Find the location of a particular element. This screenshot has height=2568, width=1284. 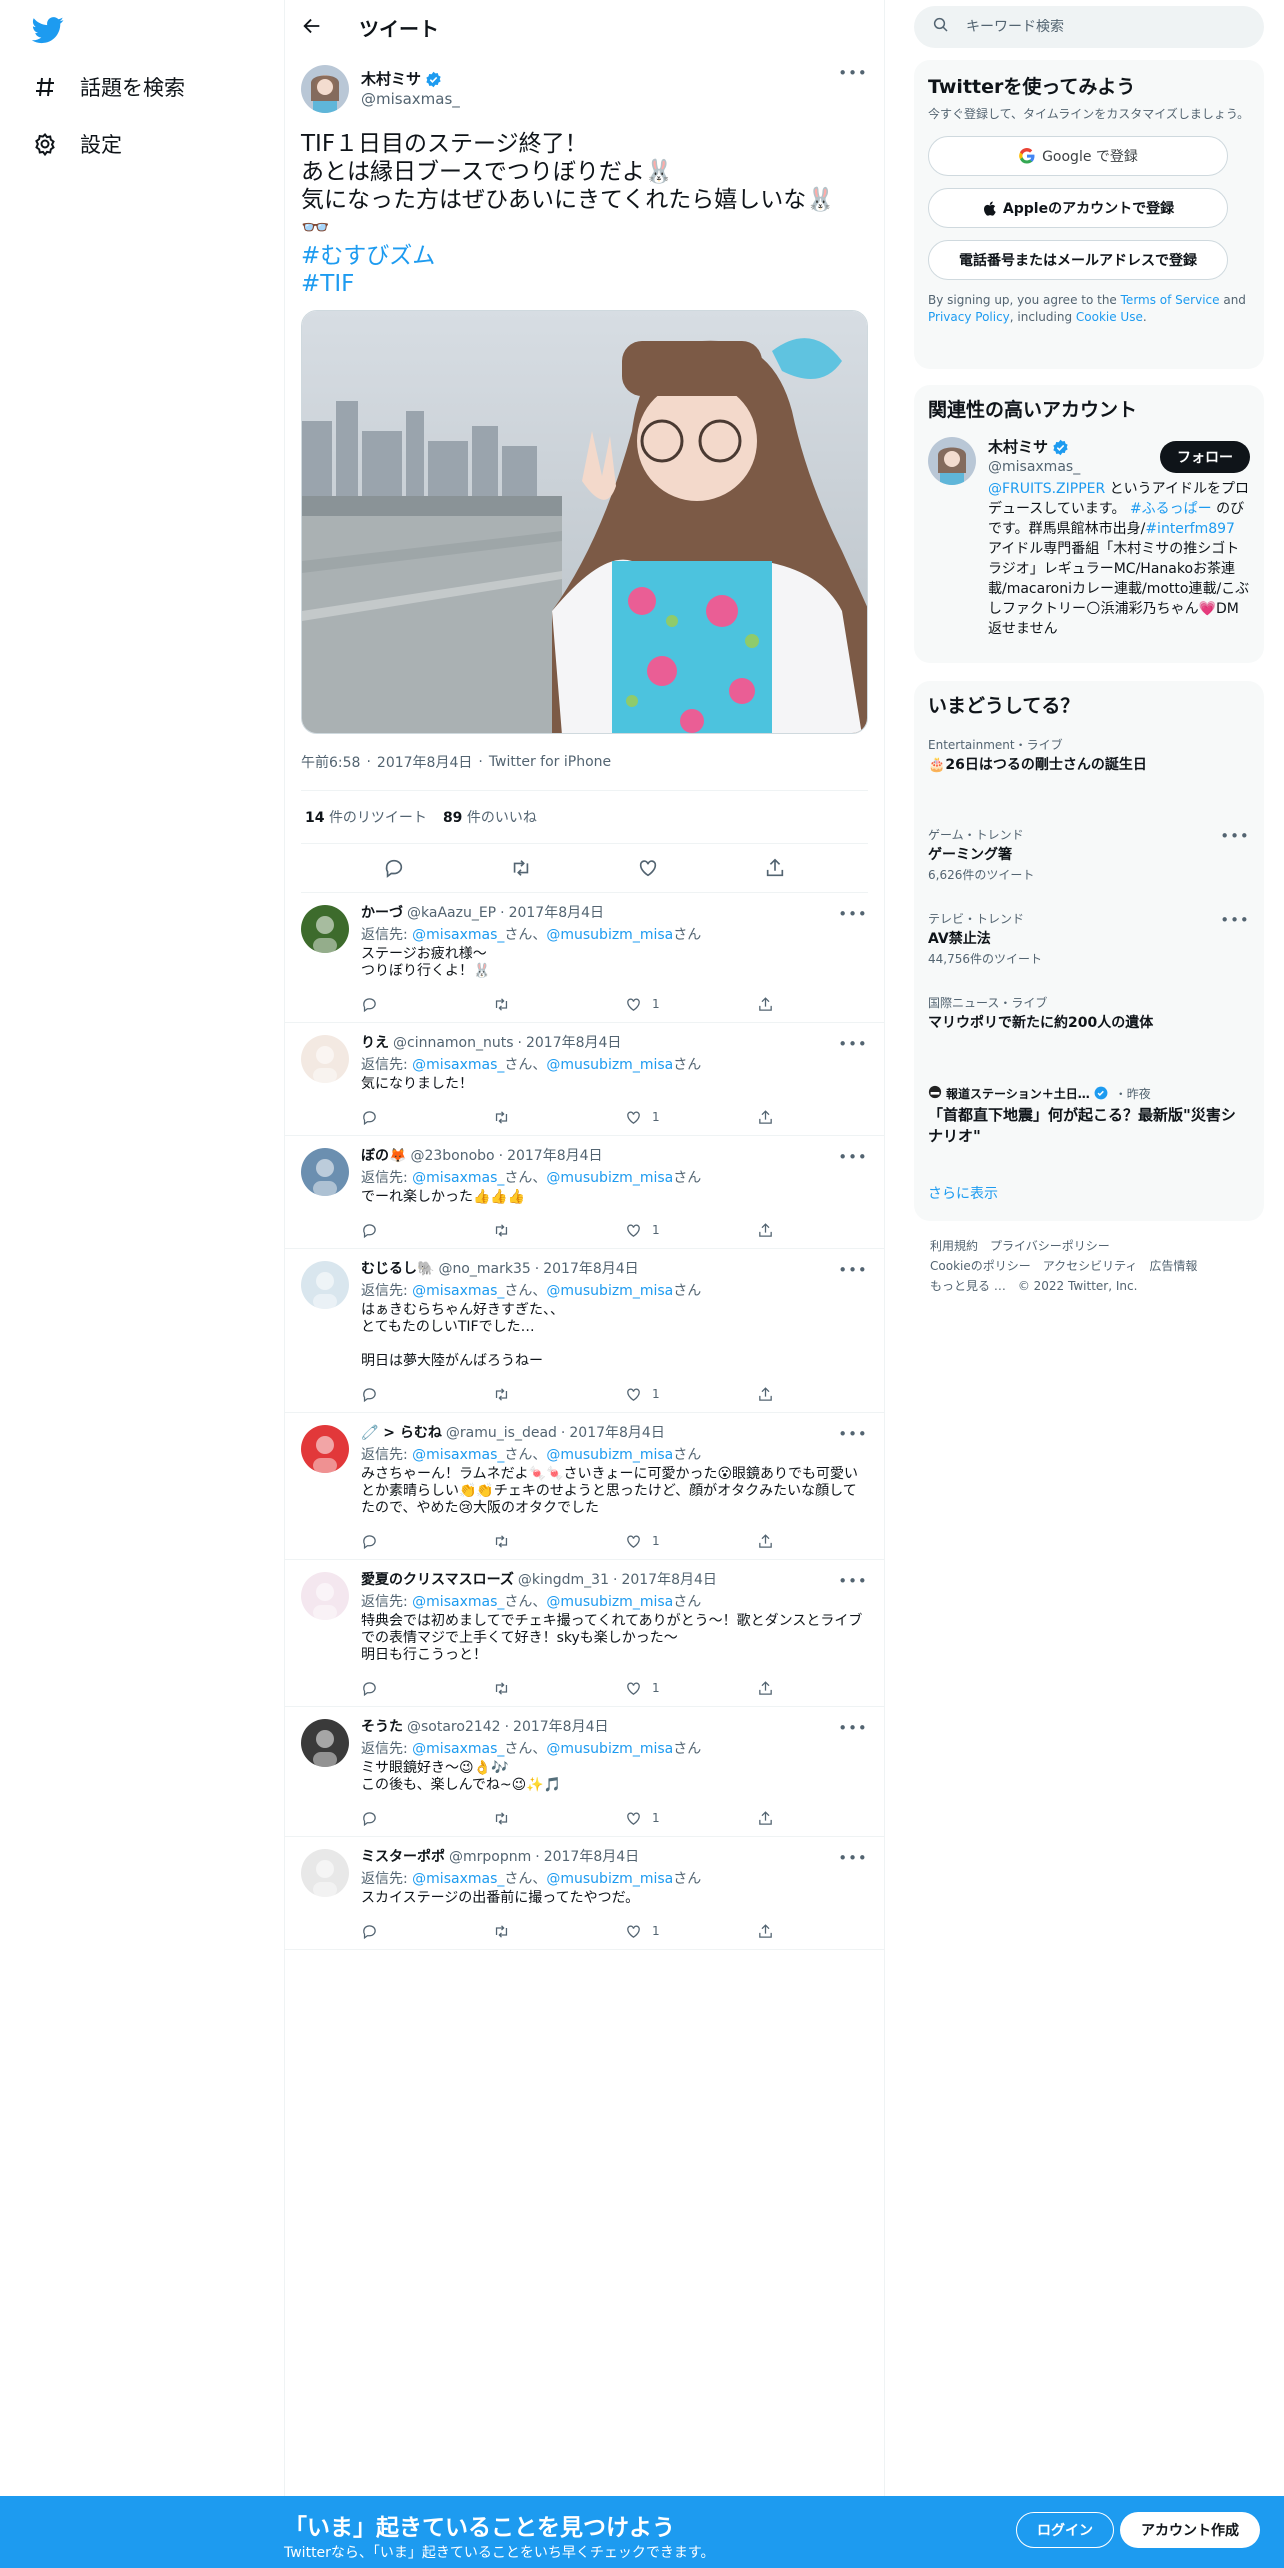

footer-link: プライバシーポリシー is located at coordinates (1050, 1246).